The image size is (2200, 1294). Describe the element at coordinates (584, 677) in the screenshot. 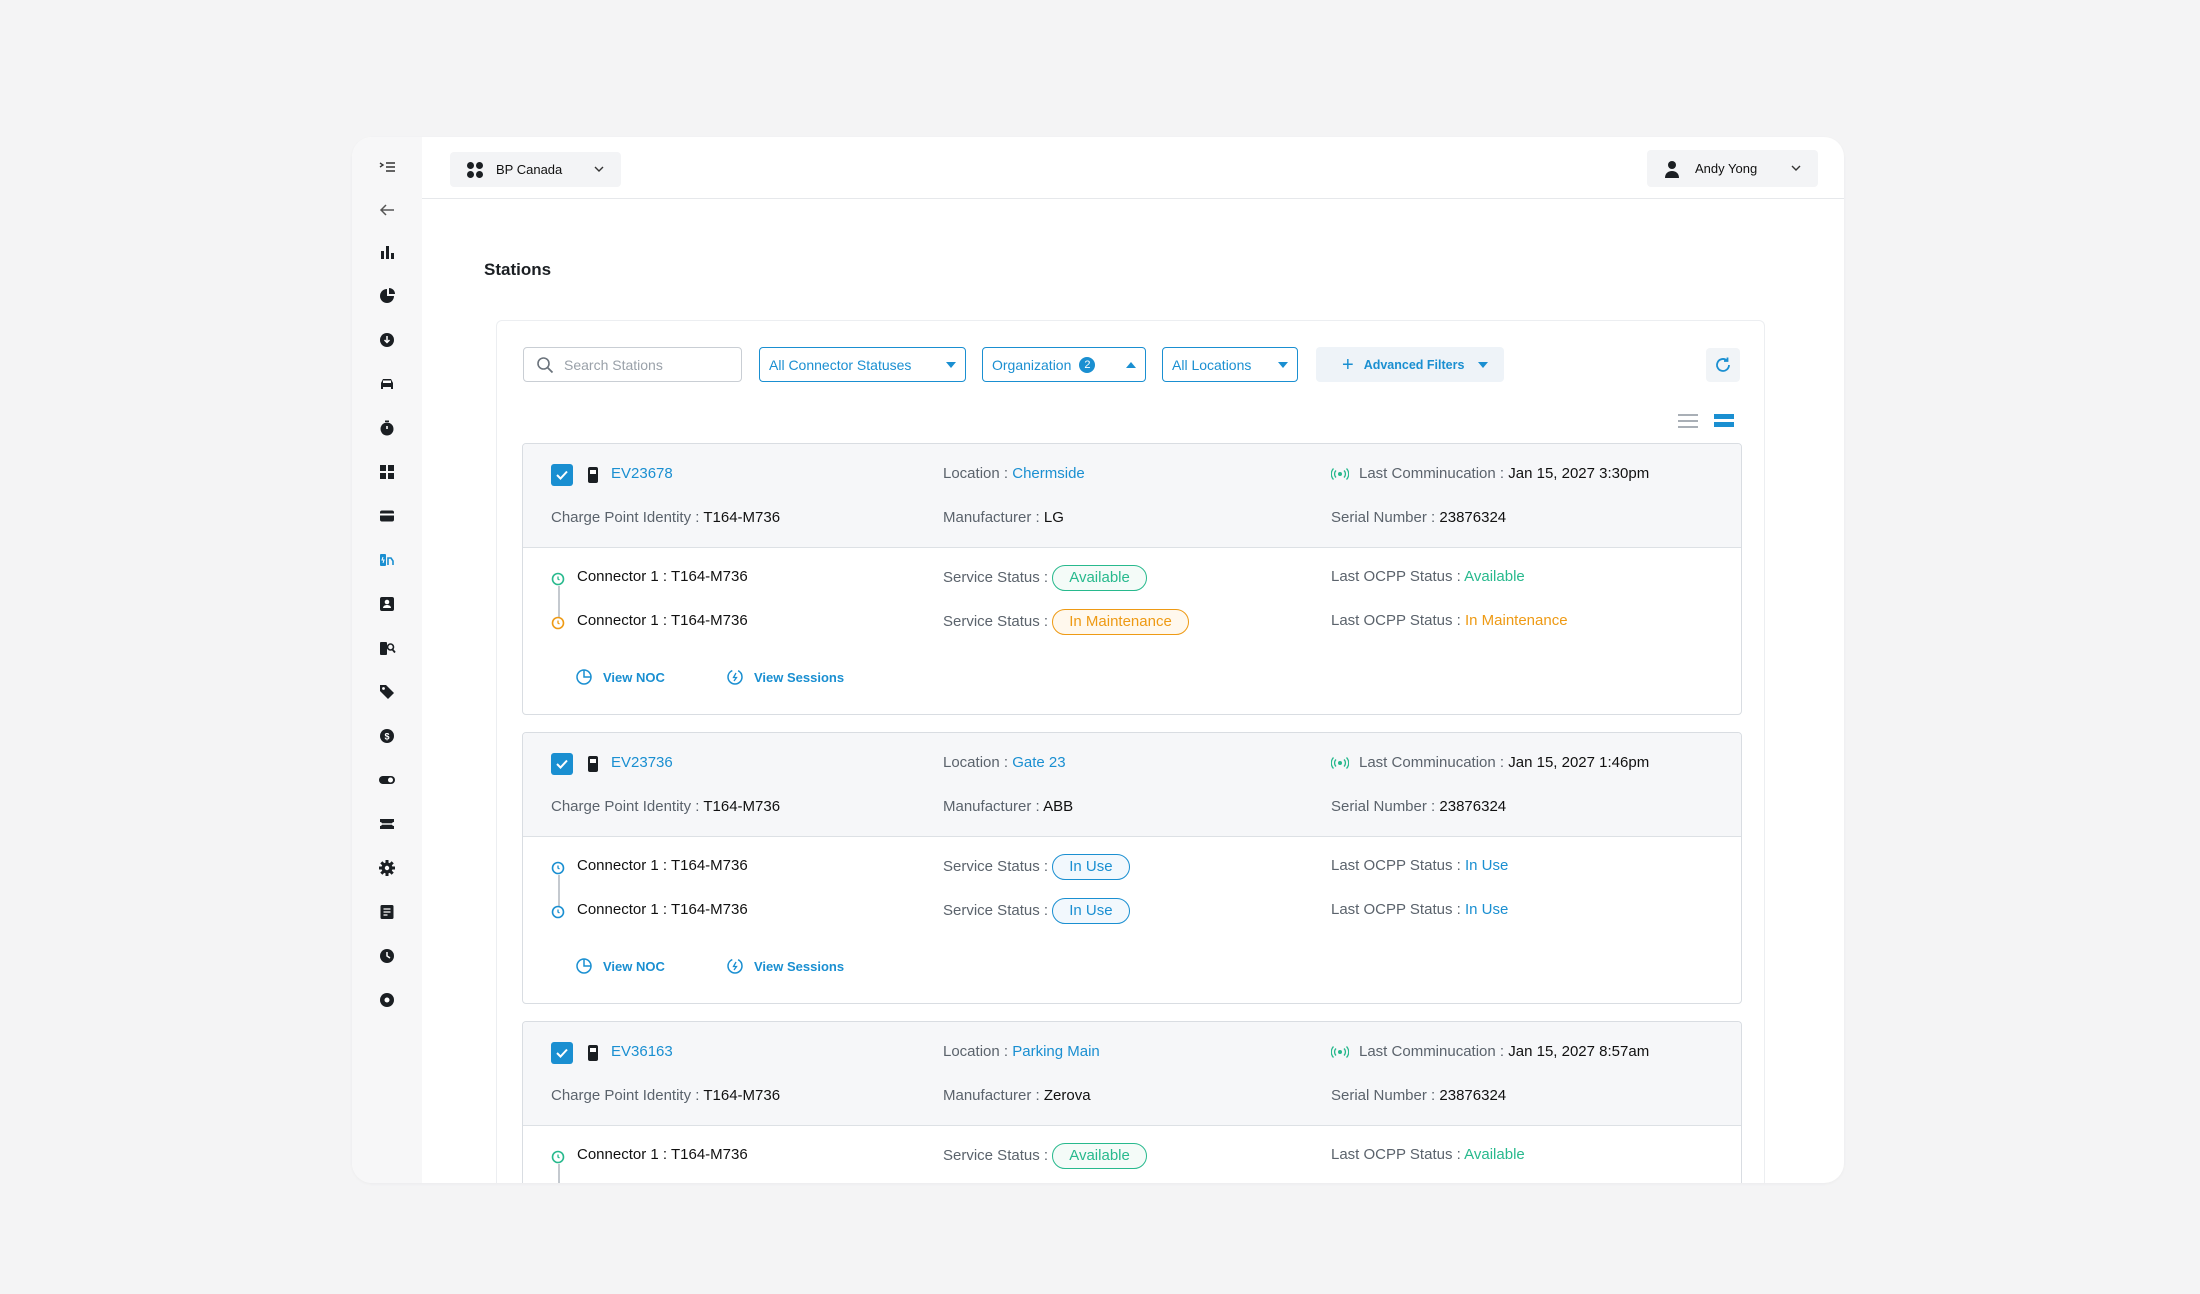

I see `pie-chart-icon` at that location.